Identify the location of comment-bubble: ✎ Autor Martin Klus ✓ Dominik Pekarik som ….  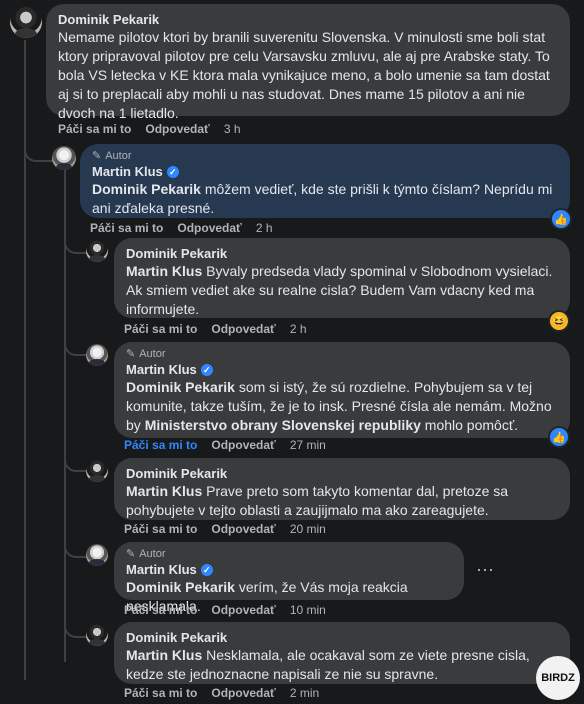
(342, 390).